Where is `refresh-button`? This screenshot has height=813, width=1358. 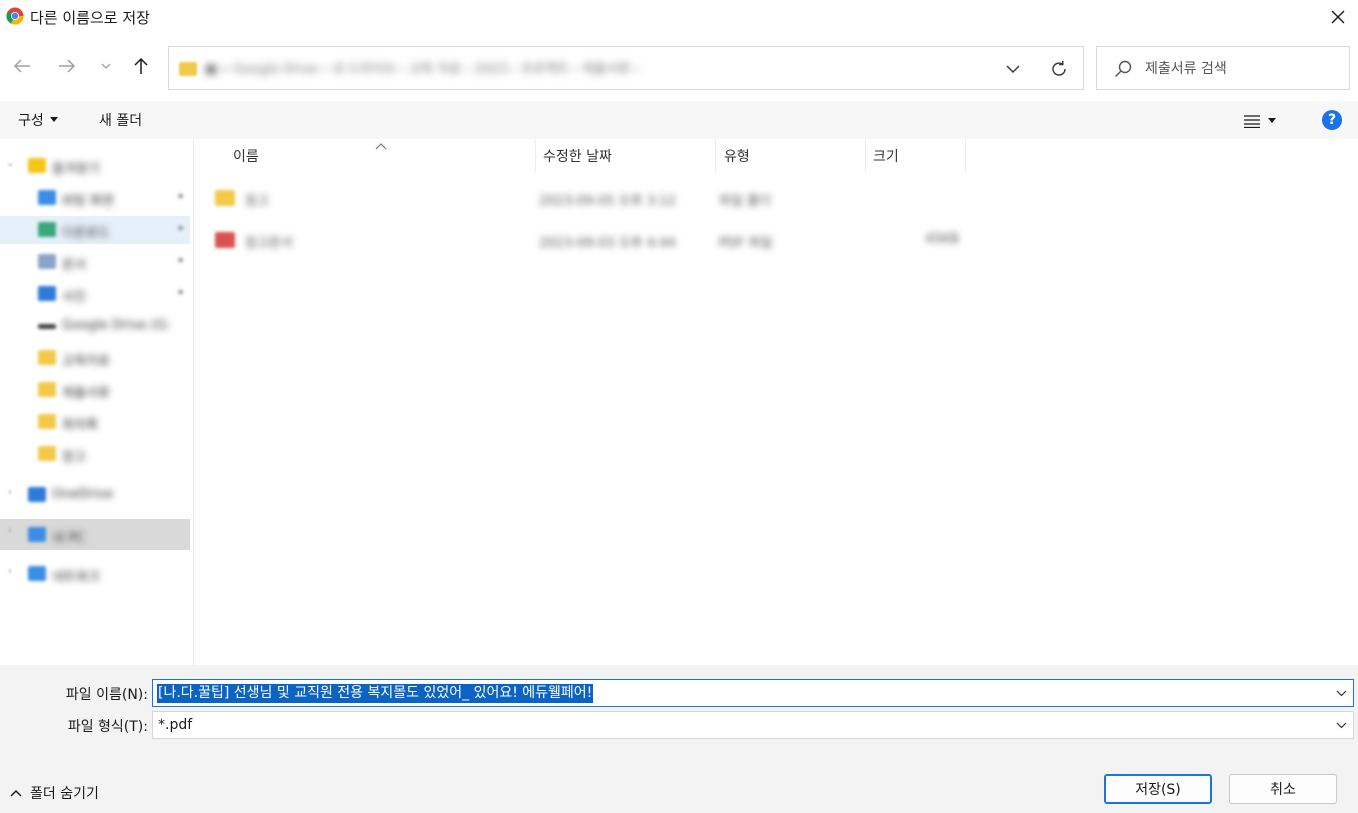 refresh-button is located at coordinates (1059, 69).